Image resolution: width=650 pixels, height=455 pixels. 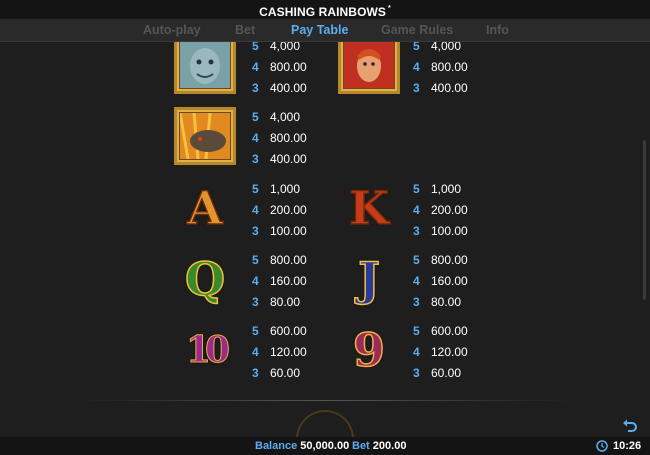 I want to click on title-bar: CASHING RAINBOWS *, so click(x=325, y=9).